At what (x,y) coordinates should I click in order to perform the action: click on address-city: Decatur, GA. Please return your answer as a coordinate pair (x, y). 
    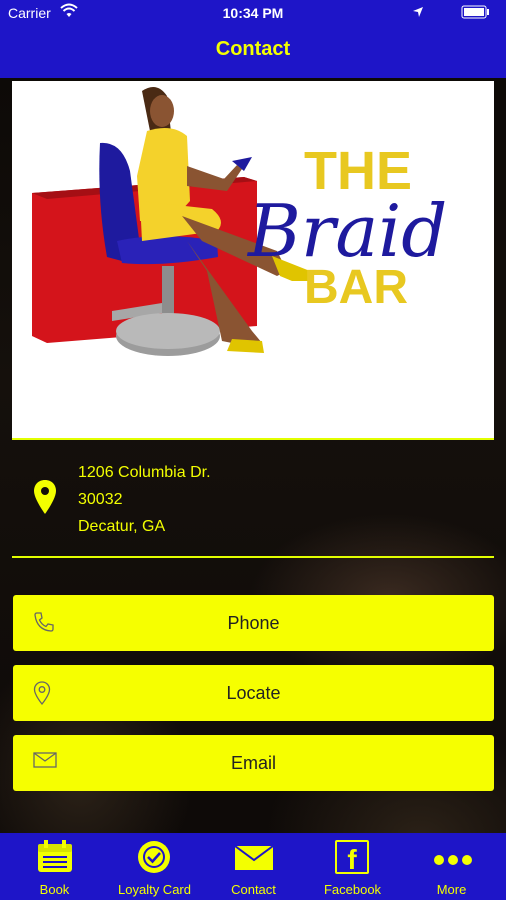
    Looking at the image, I should click on (122, 526).